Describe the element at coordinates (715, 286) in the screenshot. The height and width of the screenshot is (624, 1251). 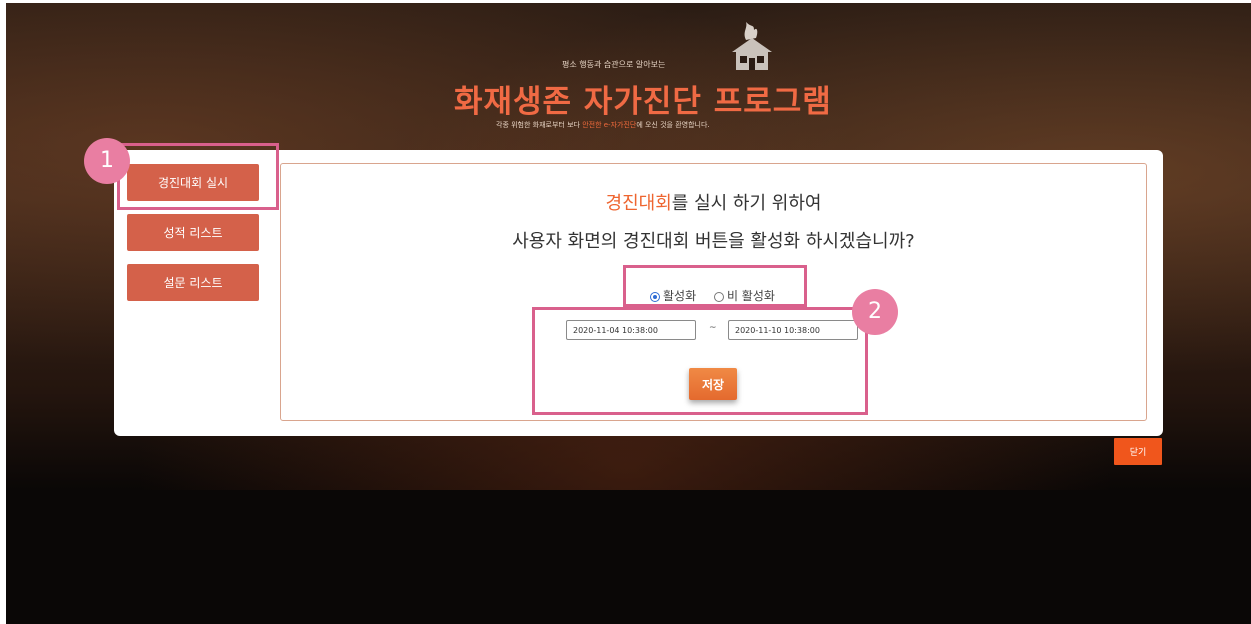
I see `highlight-box-2a` at that location.